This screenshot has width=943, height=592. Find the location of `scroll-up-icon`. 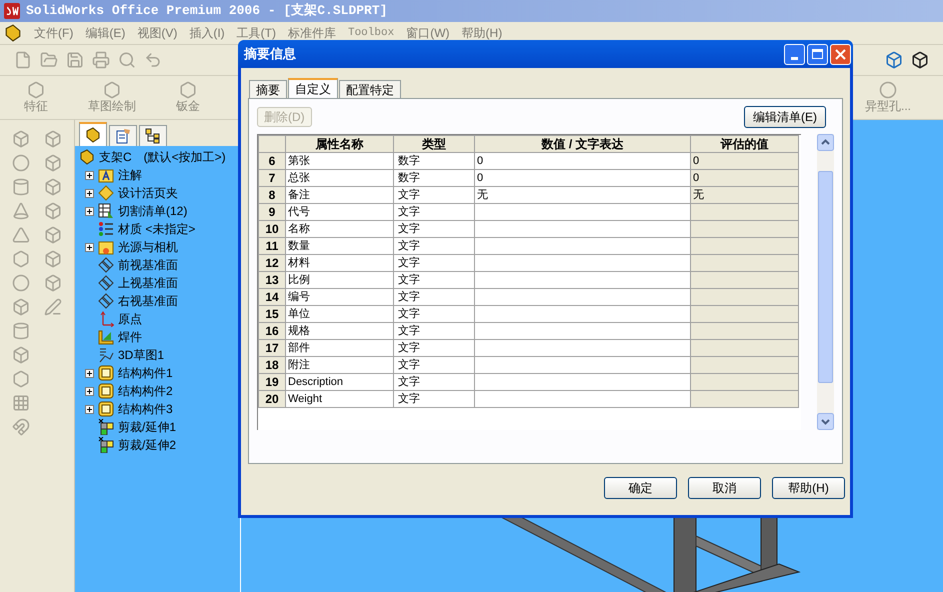

scroll-up-icon is located at coordinates (825, 142).